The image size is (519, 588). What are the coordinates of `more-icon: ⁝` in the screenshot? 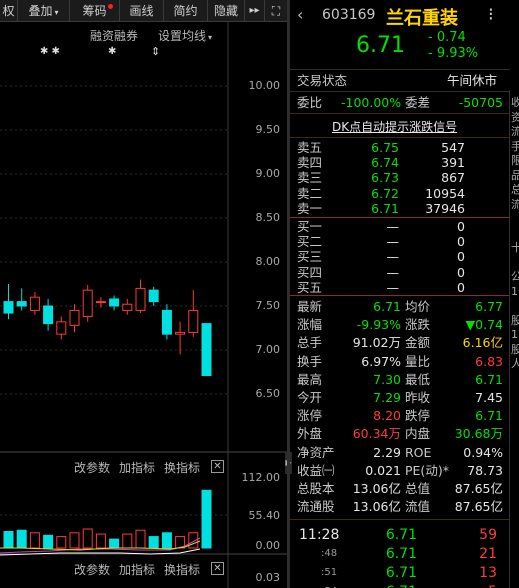 It's located at (491, 14).